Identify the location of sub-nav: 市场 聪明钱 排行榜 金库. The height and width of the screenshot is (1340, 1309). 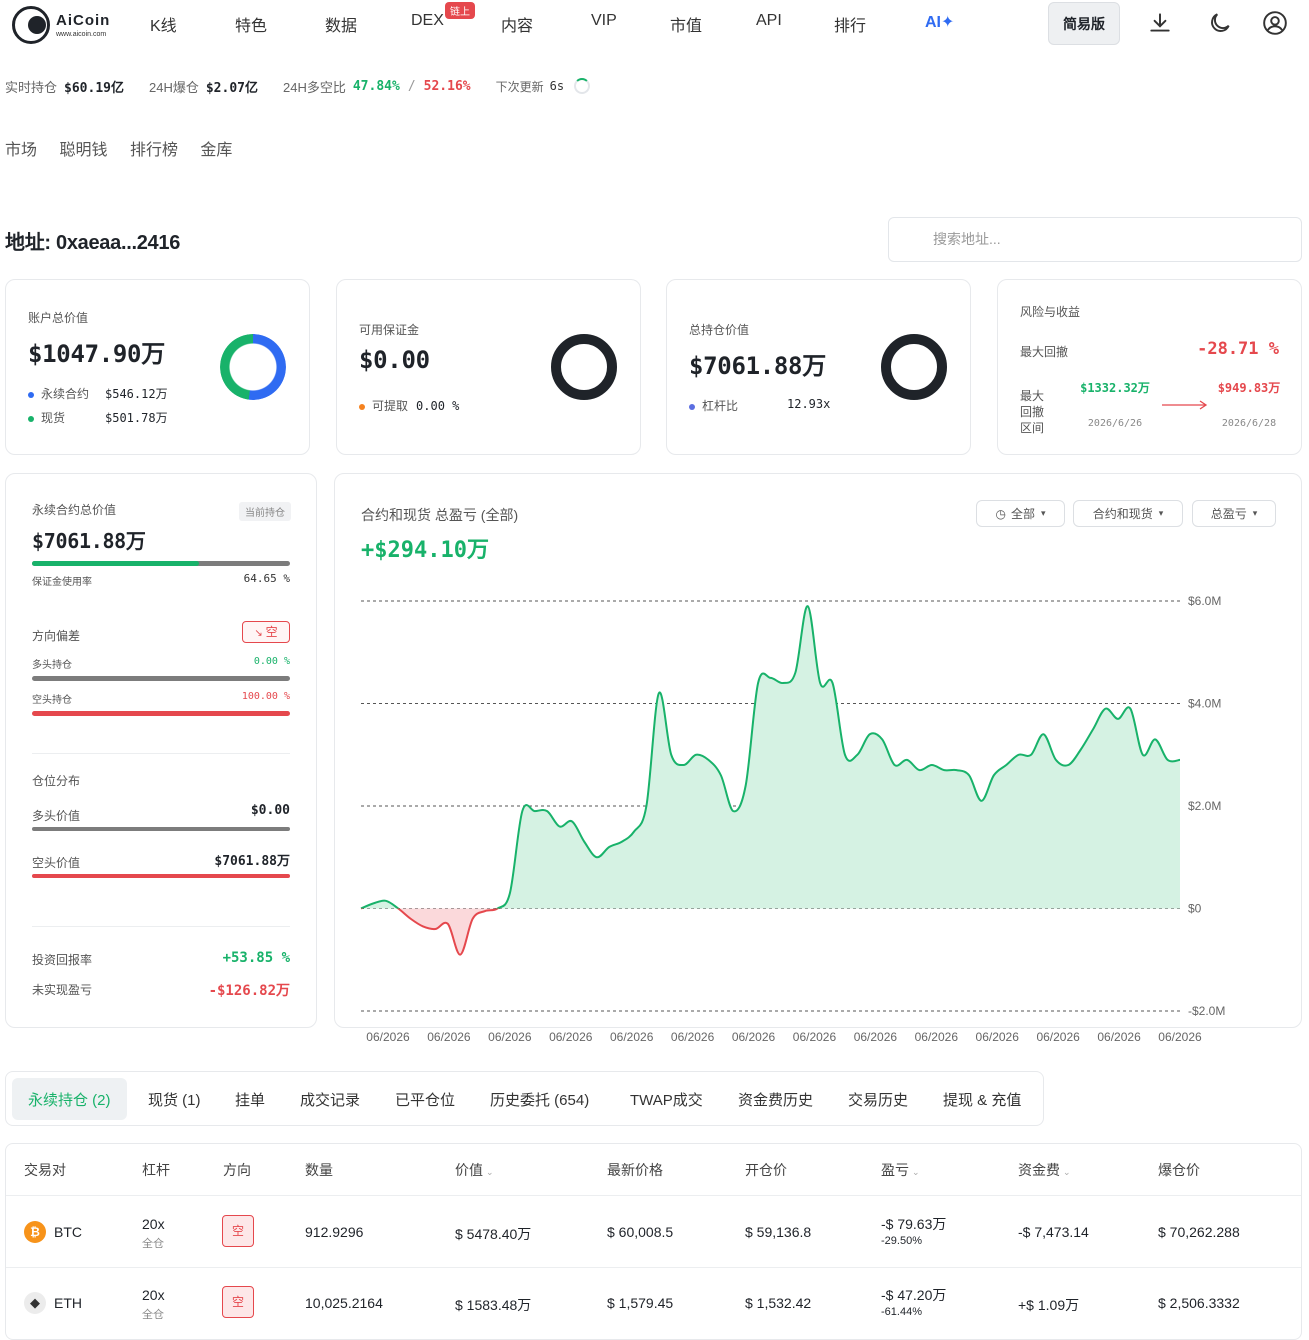
(127, 148).